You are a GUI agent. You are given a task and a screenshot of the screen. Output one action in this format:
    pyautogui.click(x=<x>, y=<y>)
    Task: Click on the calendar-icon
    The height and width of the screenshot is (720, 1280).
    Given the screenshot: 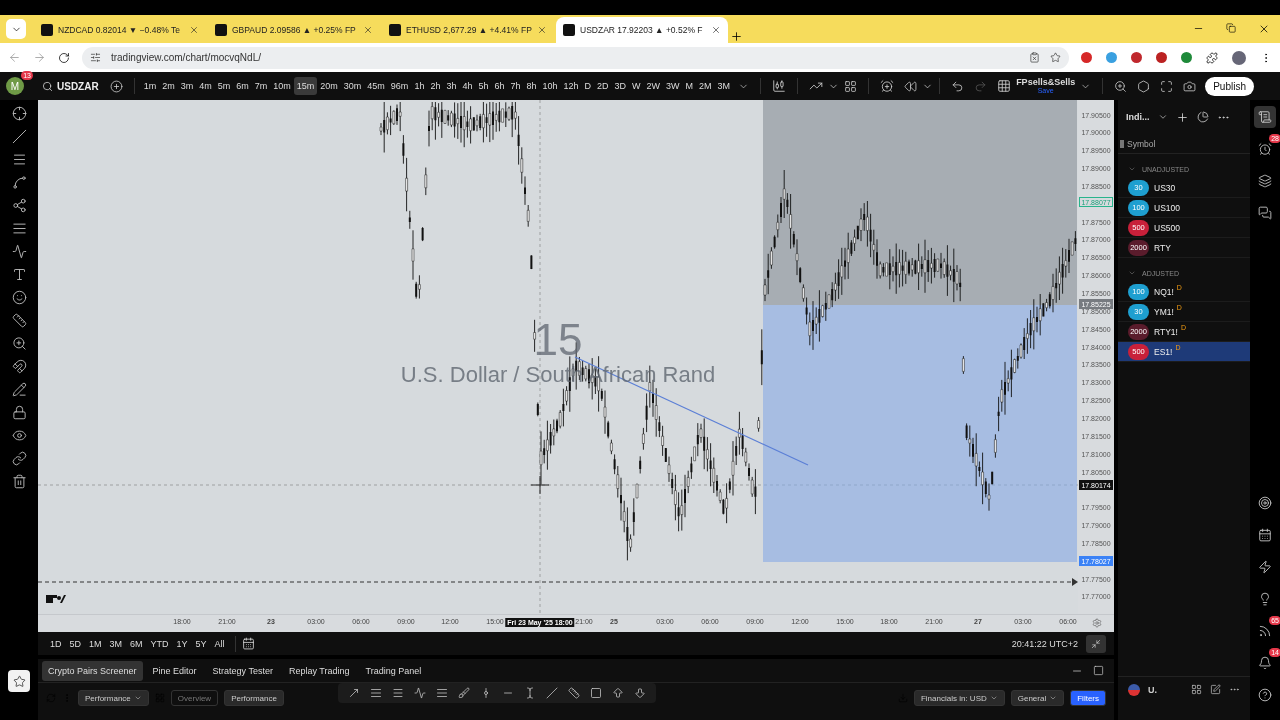 What is the action you would take?
    pyautogui.click(x=248, y=643)
    